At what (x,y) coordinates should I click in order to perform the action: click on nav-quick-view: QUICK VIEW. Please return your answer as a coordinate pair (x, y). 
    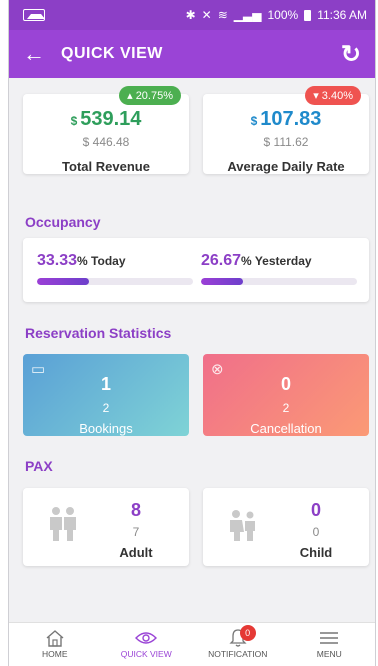
    Looking at the image, I should click on (147, 644).